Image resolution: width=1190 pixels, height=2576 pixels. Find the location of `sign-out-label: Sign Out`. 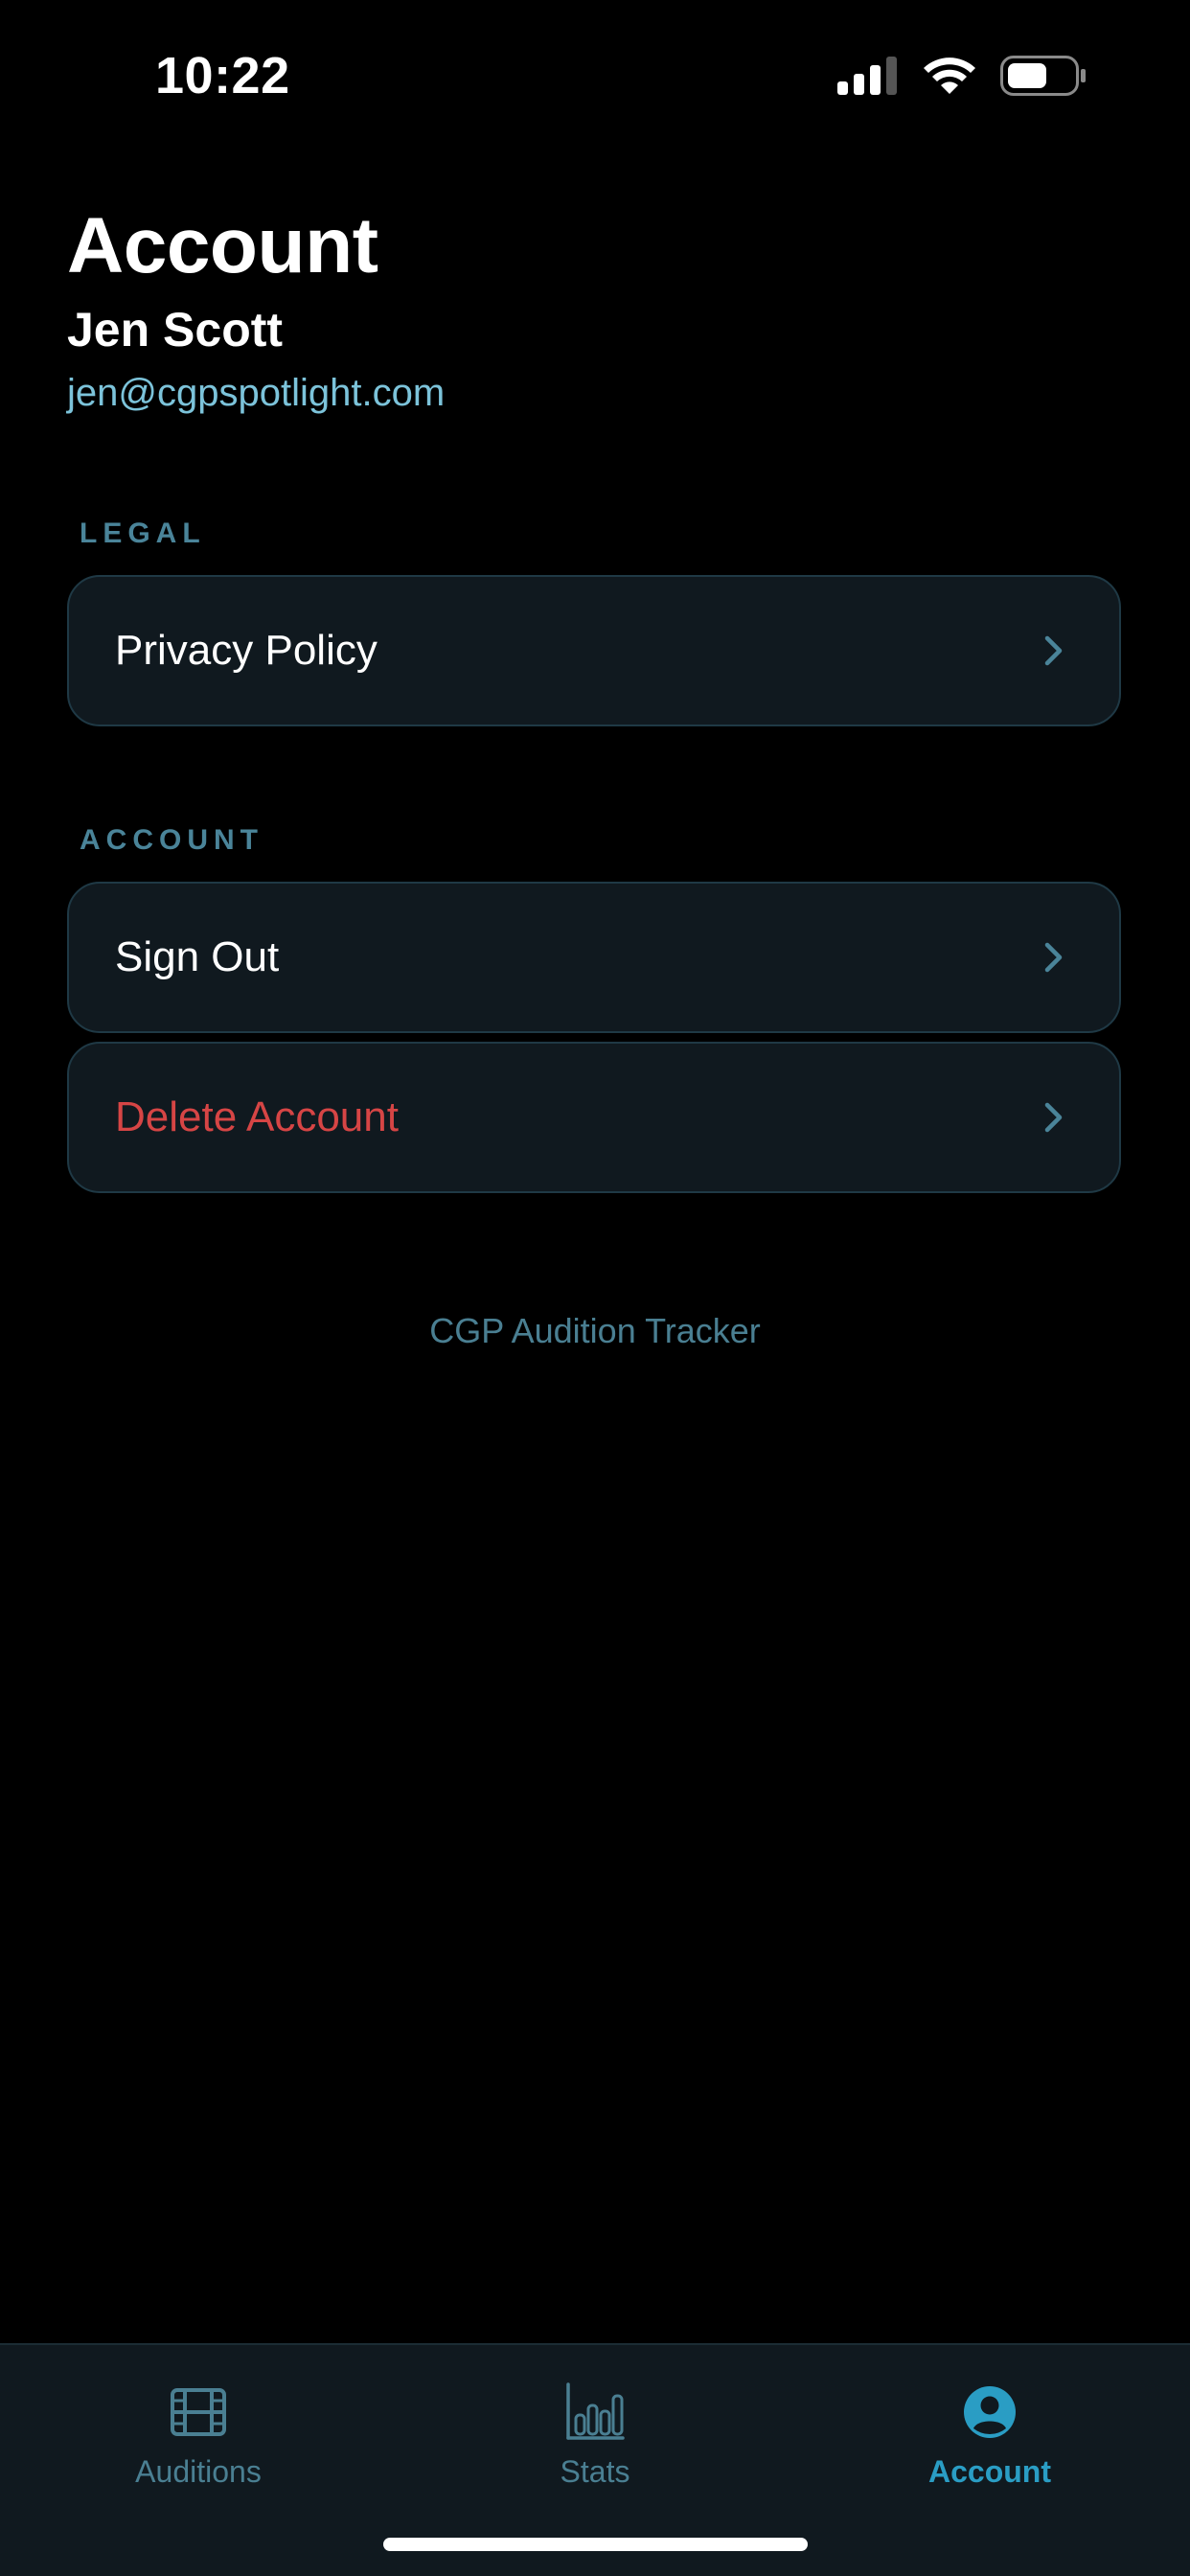

sign-out-label: Sign Out is located at coordinates (198, 956).